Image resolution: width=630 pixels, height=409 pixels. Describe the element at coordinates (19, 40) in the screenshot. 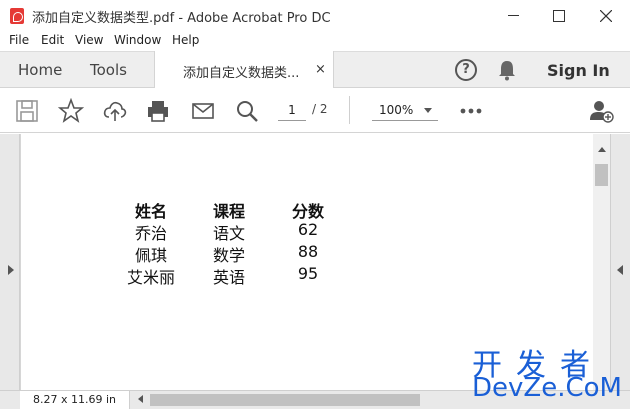

I see `menu-file: File` at that location.